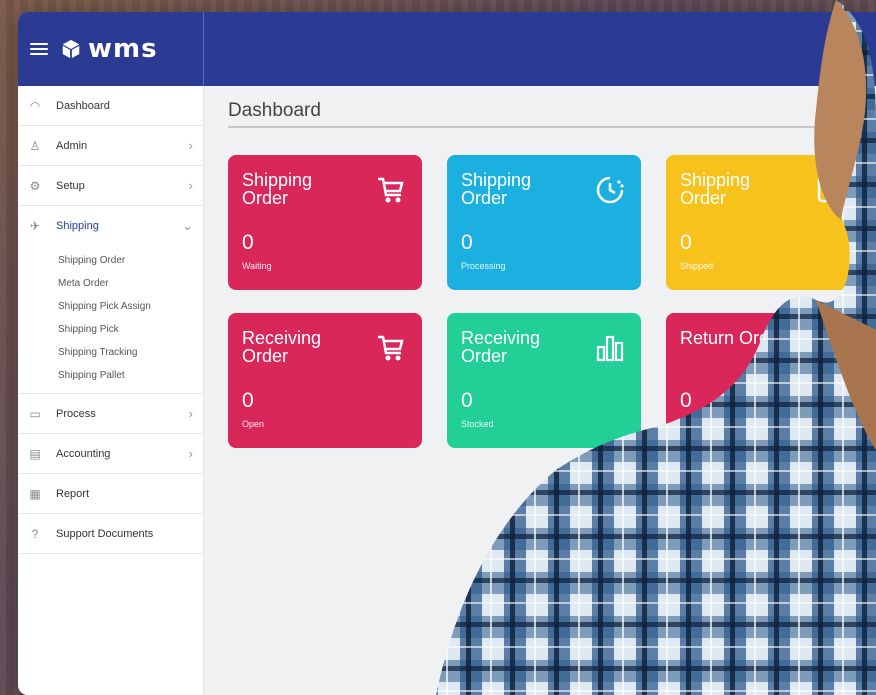 The width and height of the screenshot is (876, 695). I want to click on top-bar: wms, so click(447, 49).